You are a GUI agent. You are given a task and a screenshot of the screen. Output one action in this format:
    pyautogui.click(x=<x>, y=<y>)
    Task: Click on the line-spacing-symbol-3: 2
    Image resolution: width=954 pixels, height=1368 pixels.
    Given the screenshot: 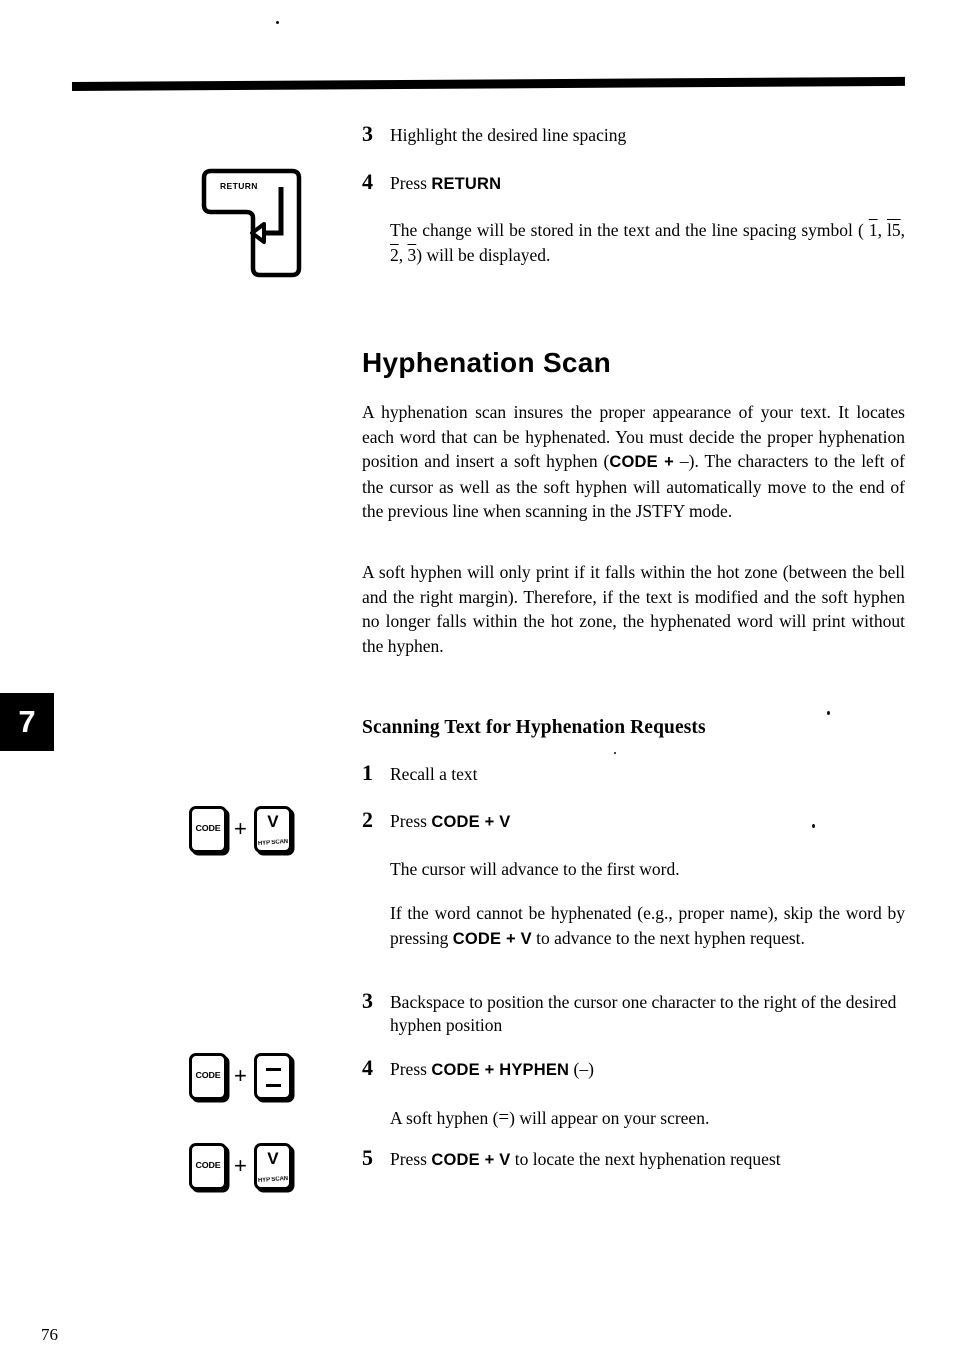 What is the action you would take?
    pyautogui.click(x=394, y=254)
    